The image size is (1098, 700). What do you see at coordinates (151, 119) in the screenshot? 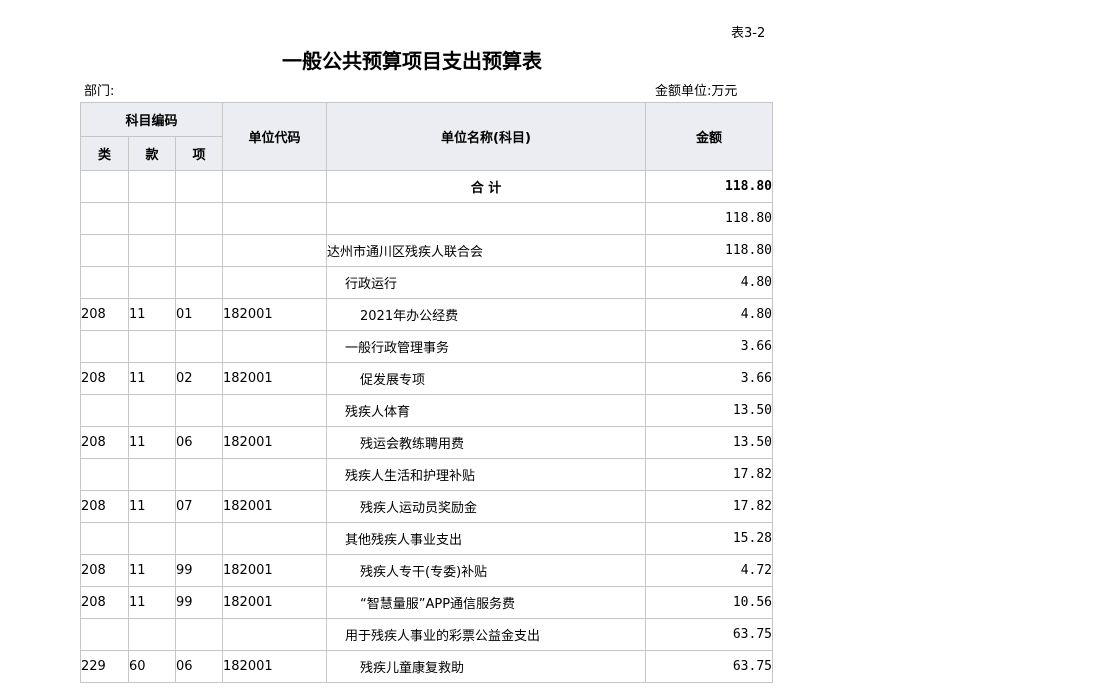
I see `header-subject-code: 科目编码` at bounding box center [151, 119].